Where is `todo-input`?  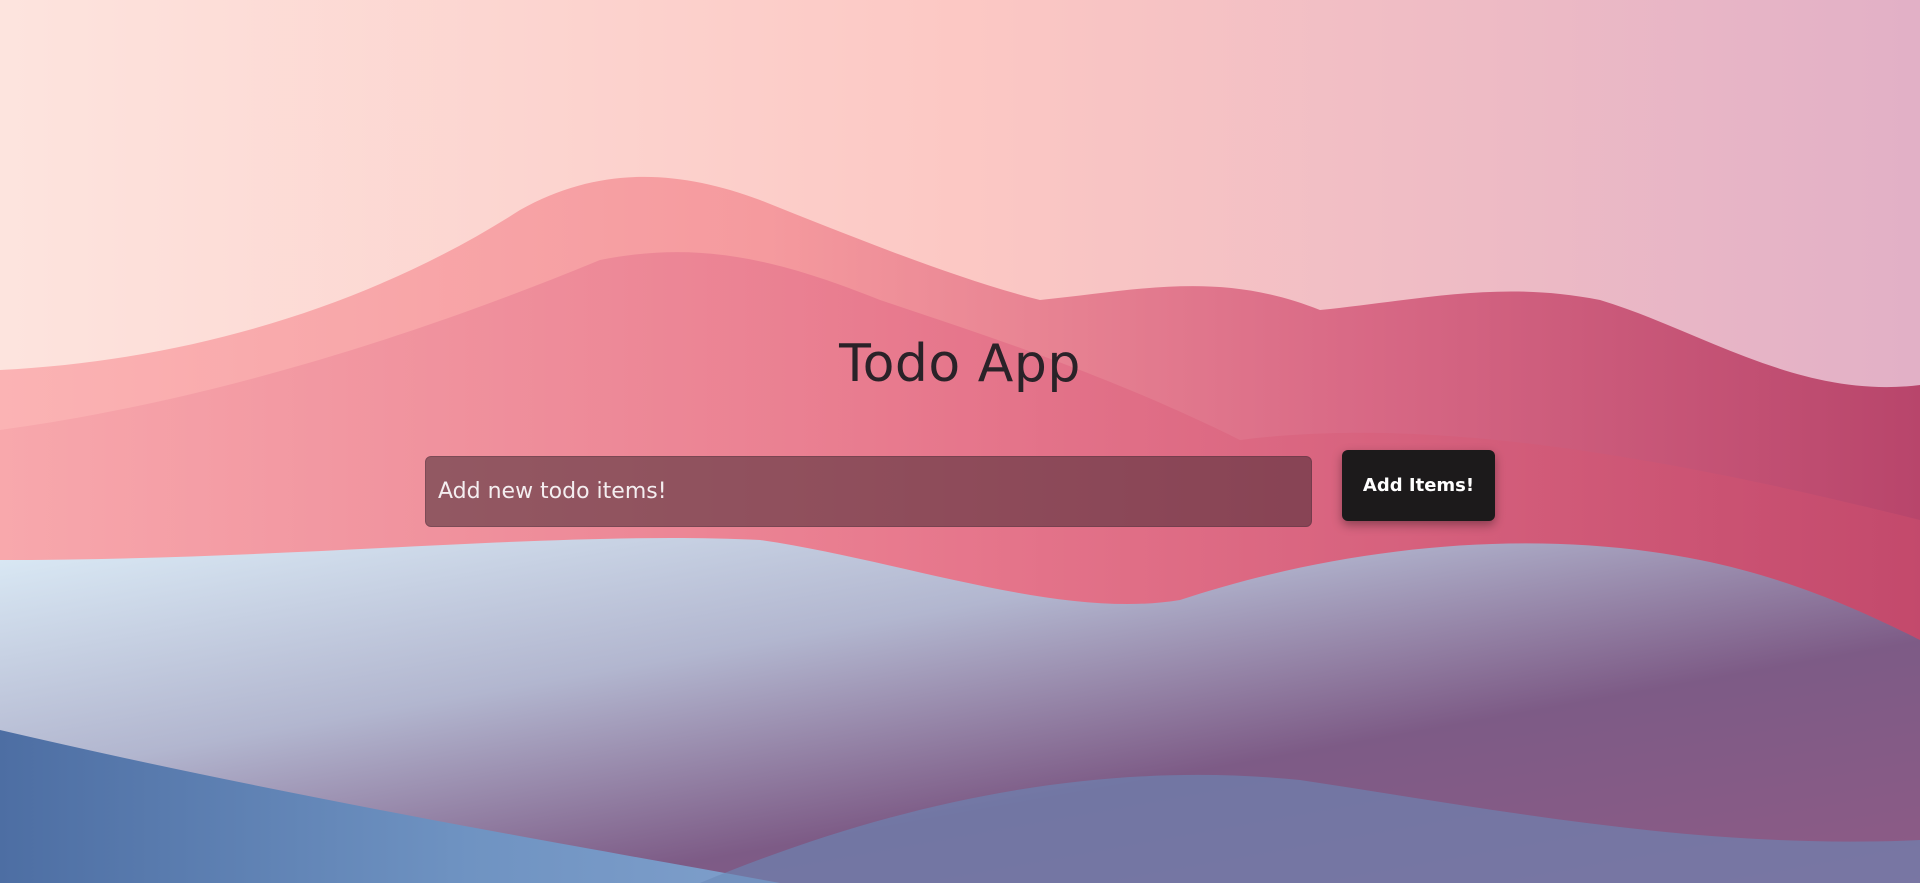 todo-input is located at coordinates (868, 491).